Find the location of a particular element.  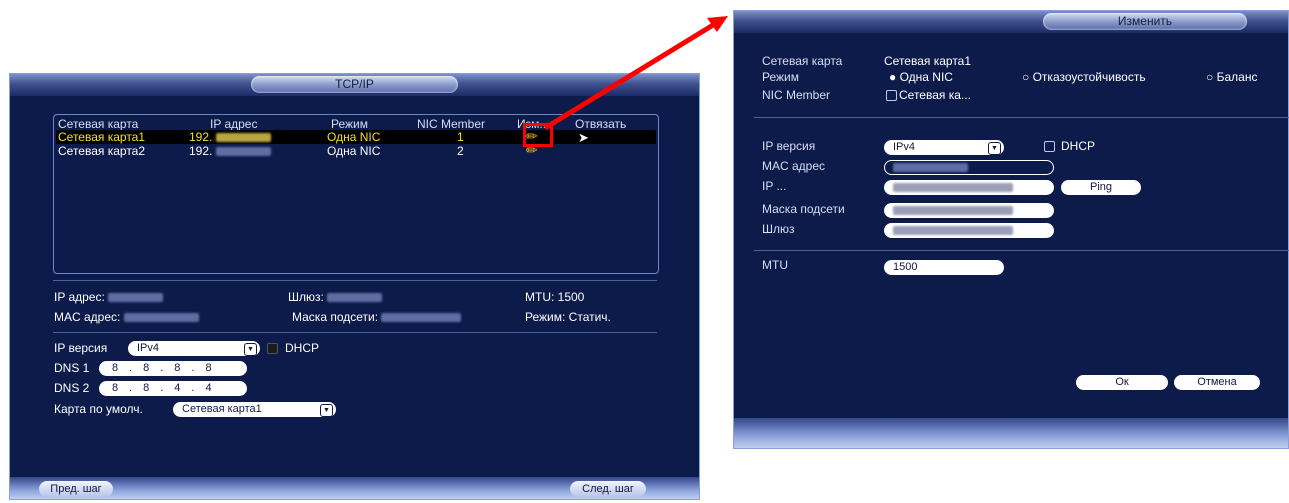

dialog-title: Изменить is located at coordinates (1145, 21).